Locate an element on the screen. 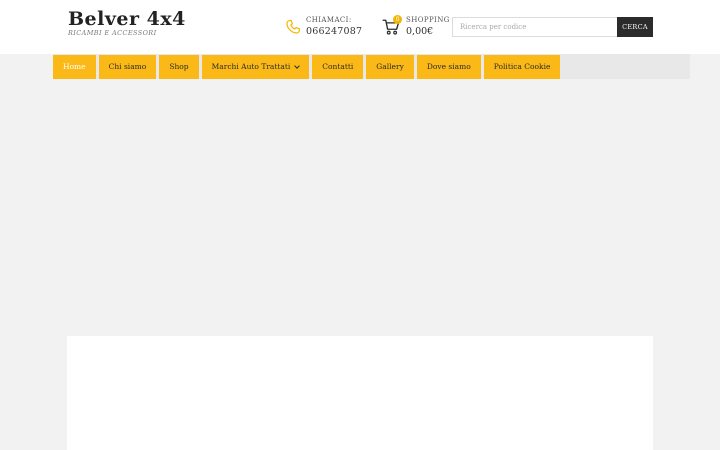 The height and width of the screenshot is (450, 720). nav-item-label: Home is located at coordinates (74, 66).